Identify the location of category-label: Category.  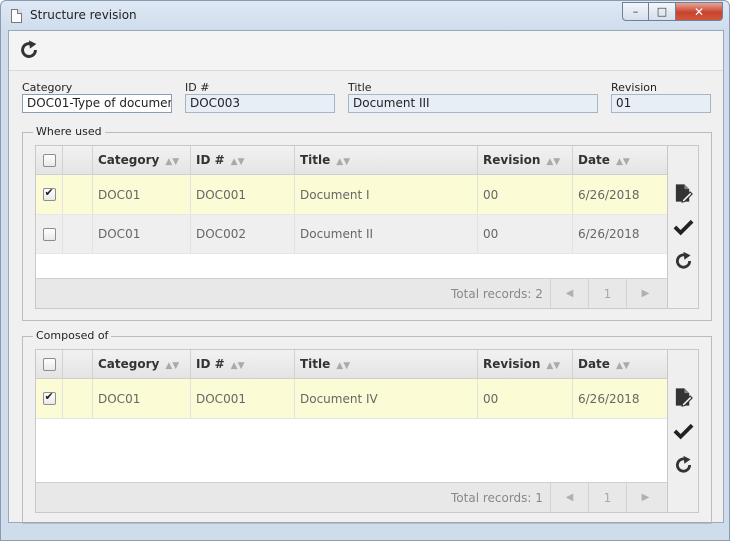
(47, 87).